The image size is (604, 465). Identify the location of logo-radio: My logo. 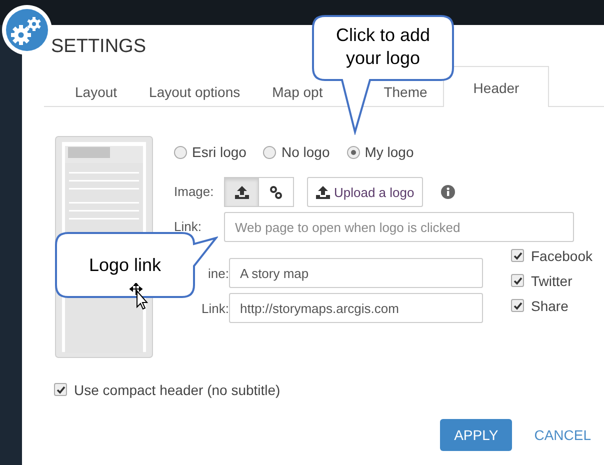
(380, 152).